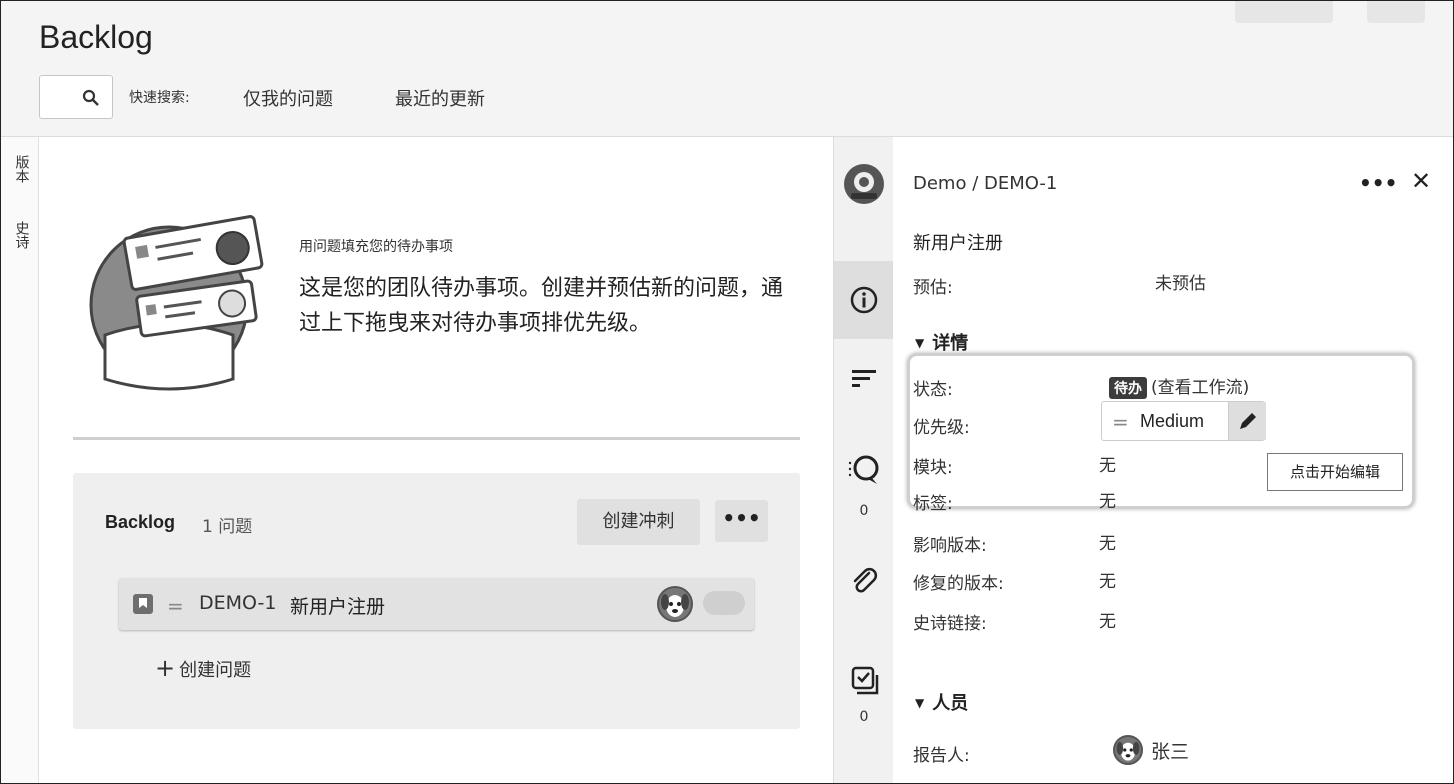 The width and height of the screenshot is (1454, 784). What do you see at coordinates (864, 511) in the screenshot?
I see `comment-count: 0` at bounding box center [864, 511].